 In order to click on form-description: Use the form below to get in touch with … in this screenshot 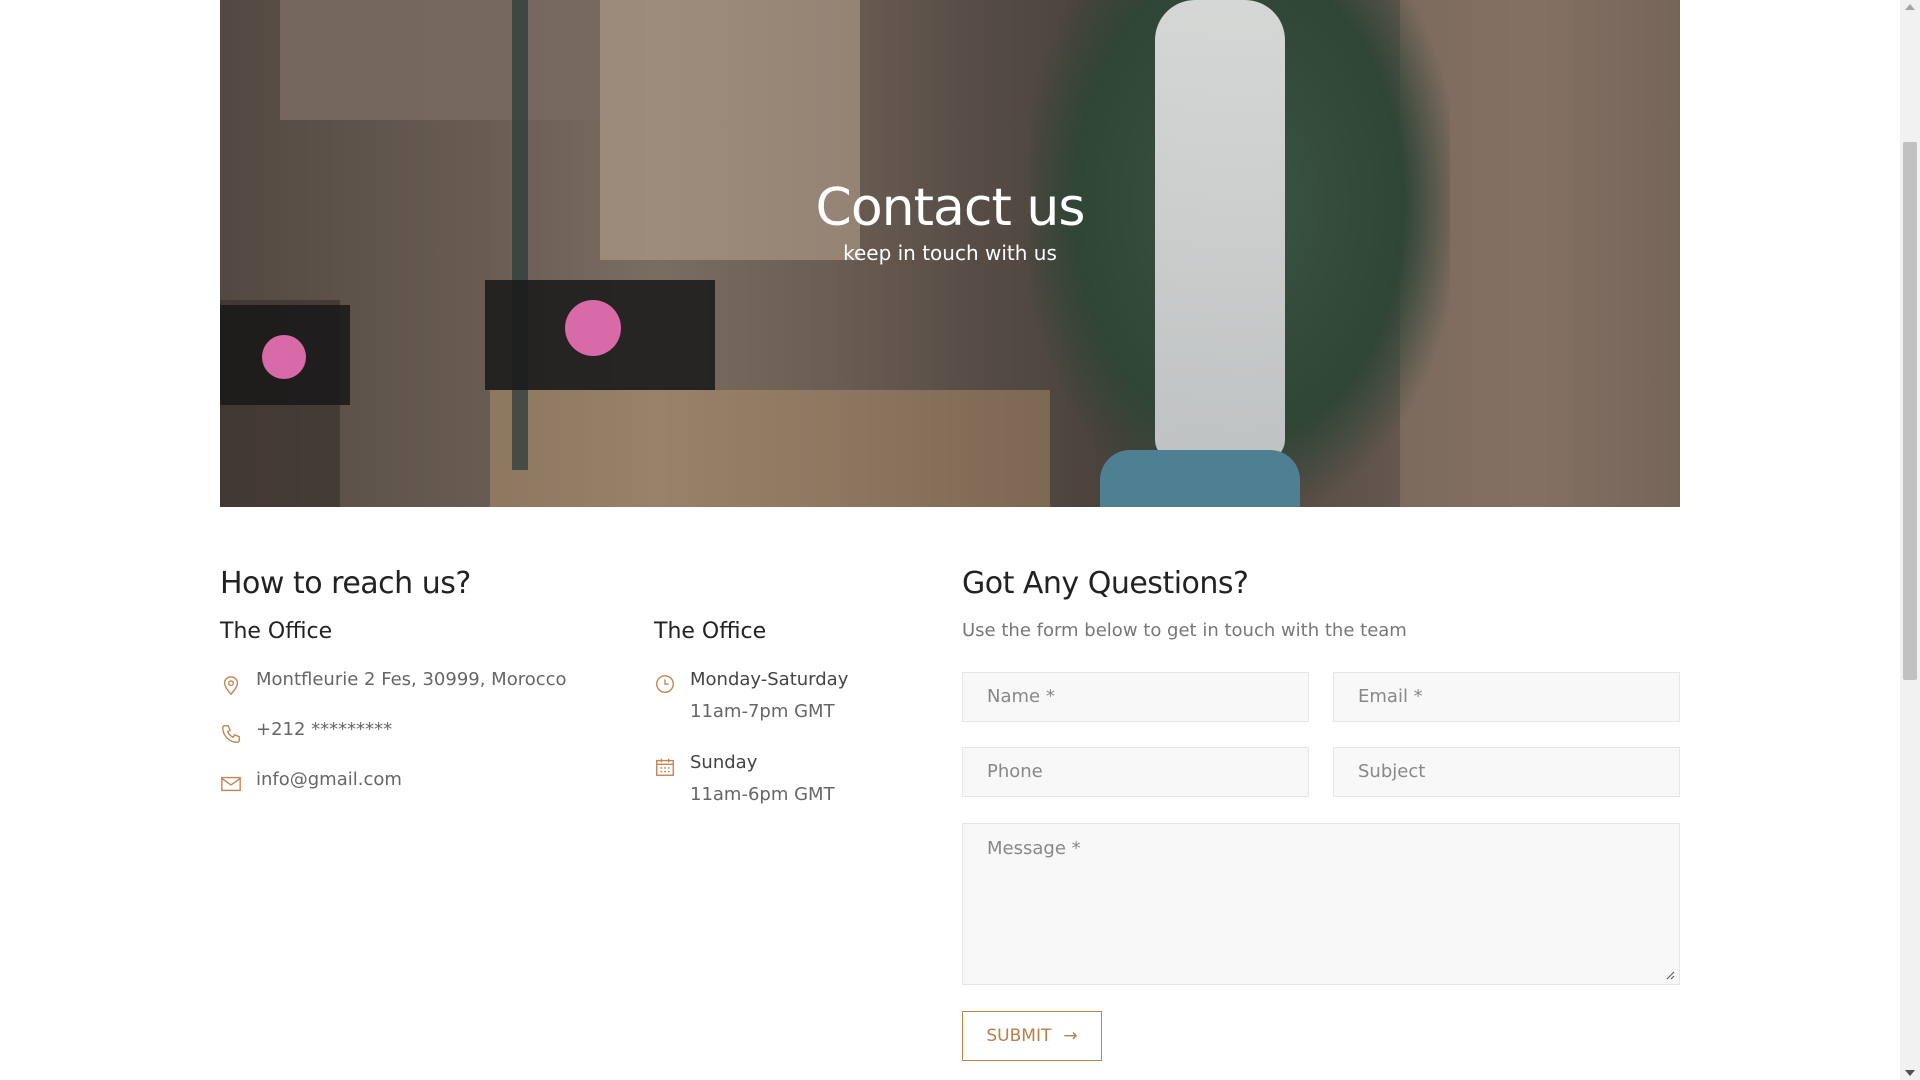, I will do `click(1184, 630)`.